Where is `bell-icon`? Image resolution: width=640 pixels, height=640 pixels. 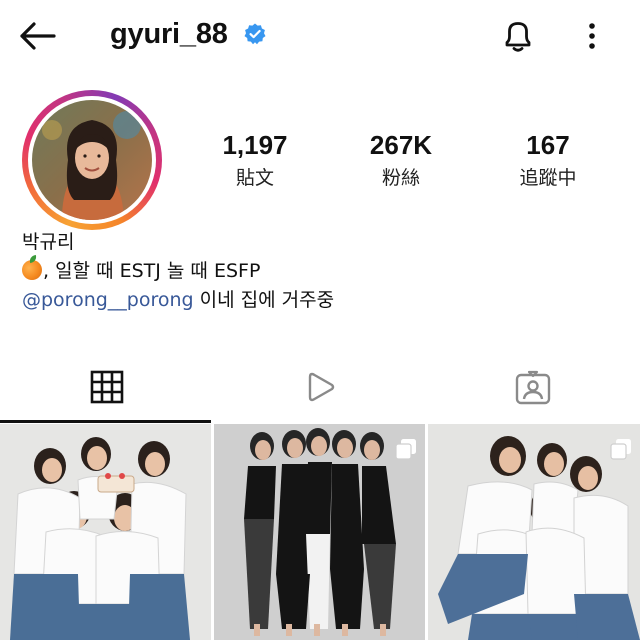 bell-icon is located at coordinates (518, 36).